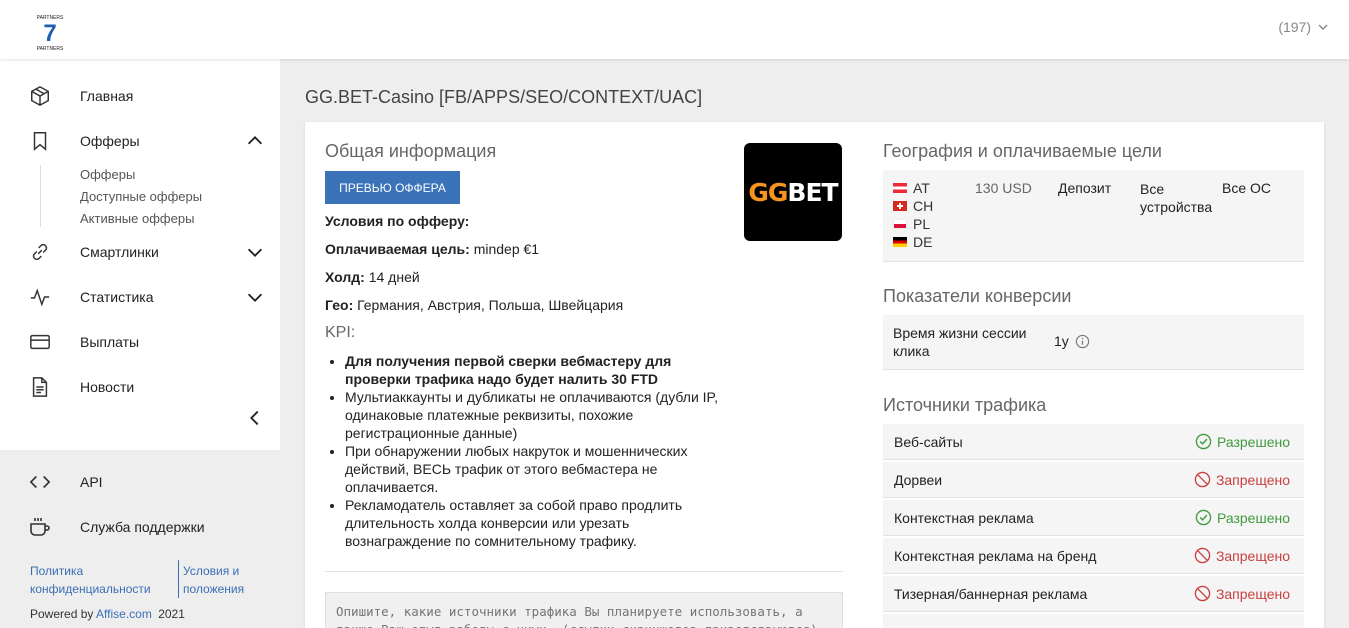  What do you see at coordinates (900, 224) in the screenshot?
I see `poland-flag-icon` at bounding box center [900, 224].